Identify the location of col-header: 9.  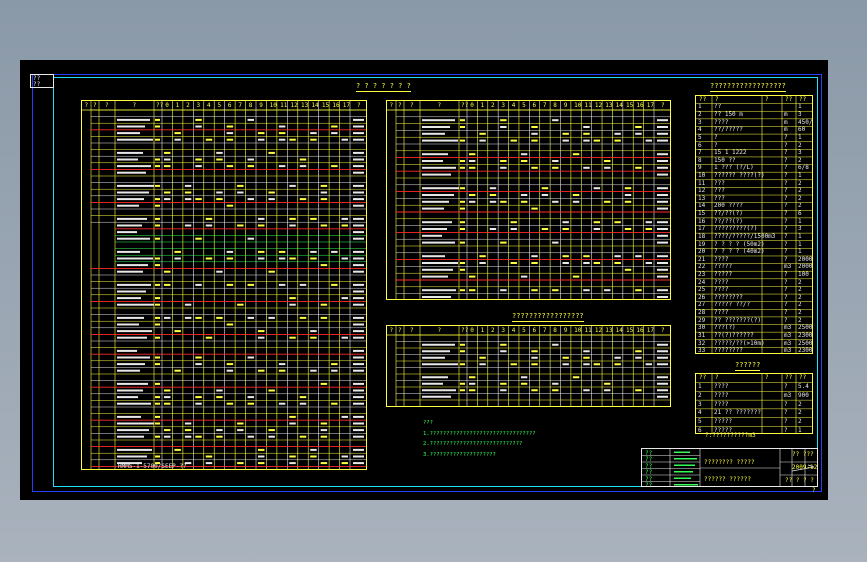
(565, 330).